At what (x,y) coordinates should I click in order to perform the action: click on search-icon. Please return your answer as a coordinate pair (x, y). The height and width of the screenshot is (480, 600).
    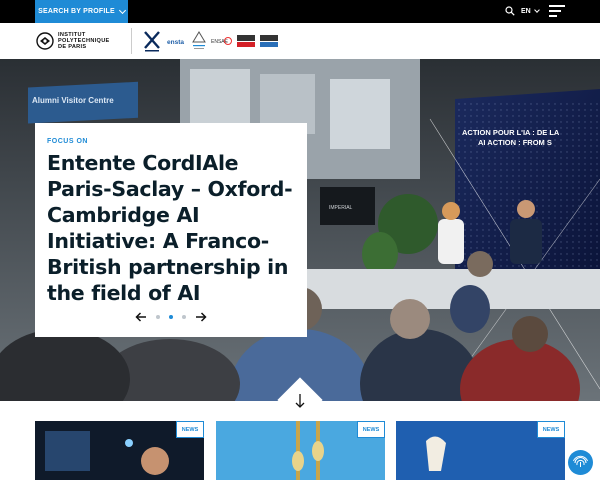
    Looking at the image, I should click on (510, 11).